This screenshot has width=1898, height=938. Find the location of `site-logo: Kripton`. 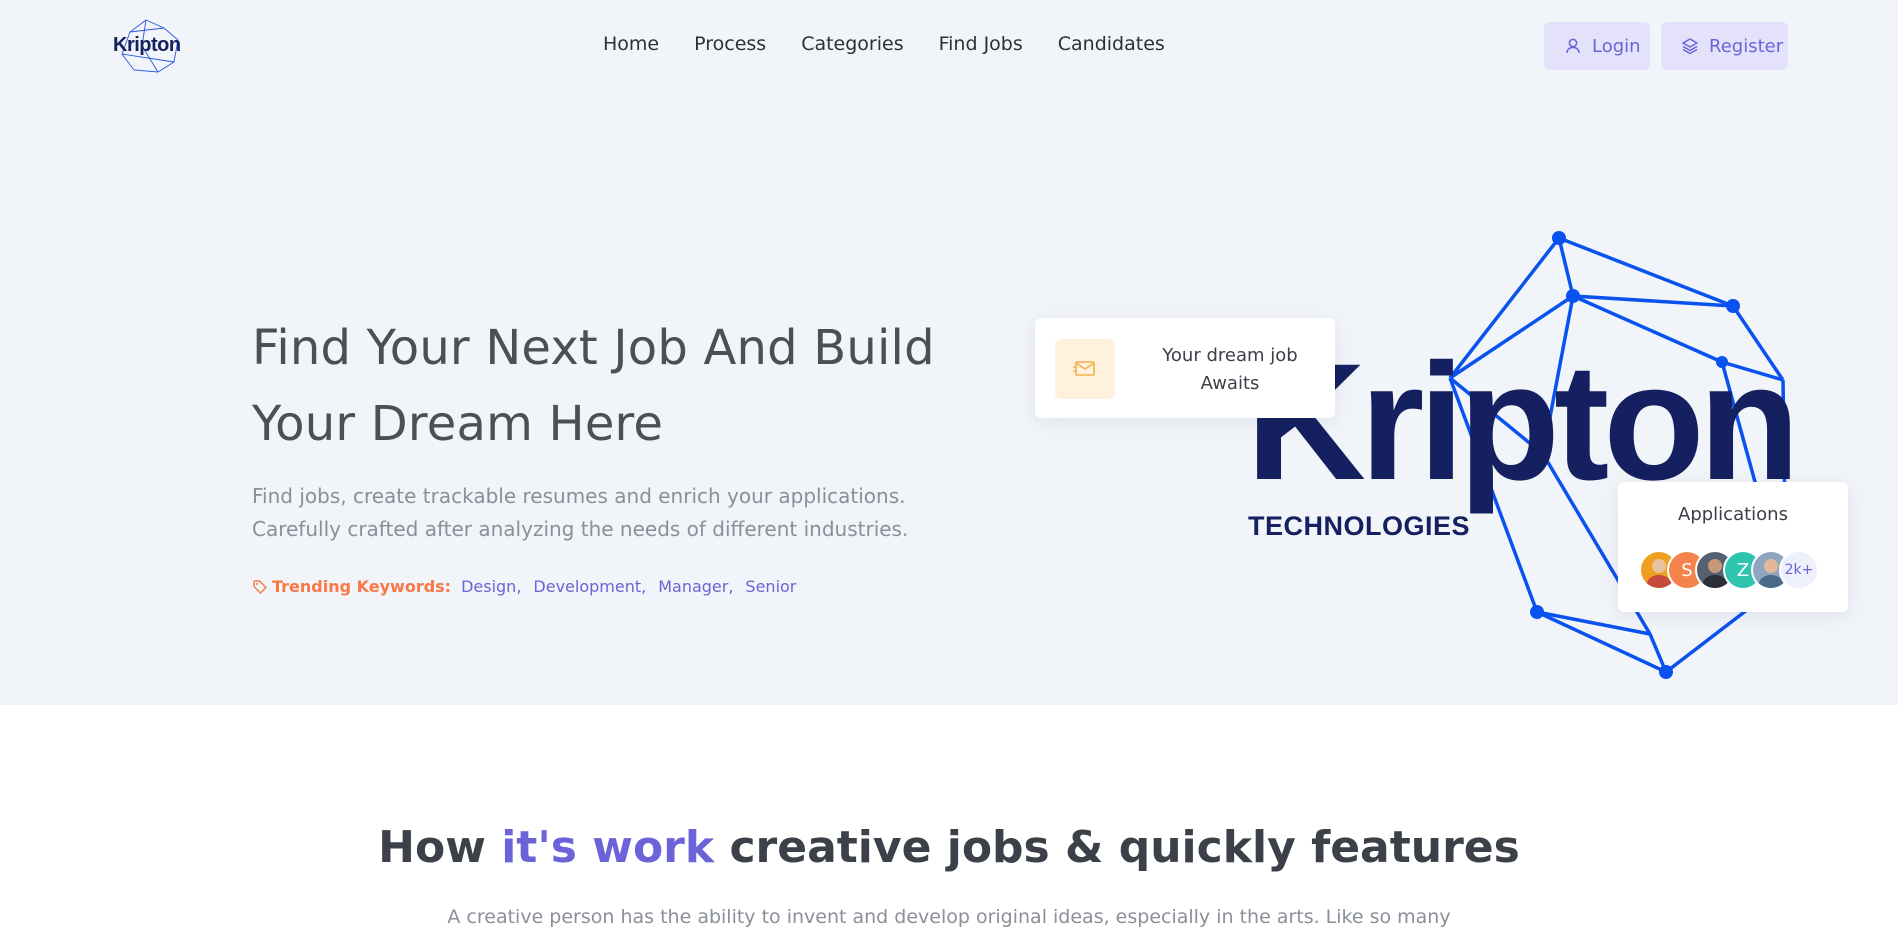

site-logo: Kripton is located at coordinates (148, 46).